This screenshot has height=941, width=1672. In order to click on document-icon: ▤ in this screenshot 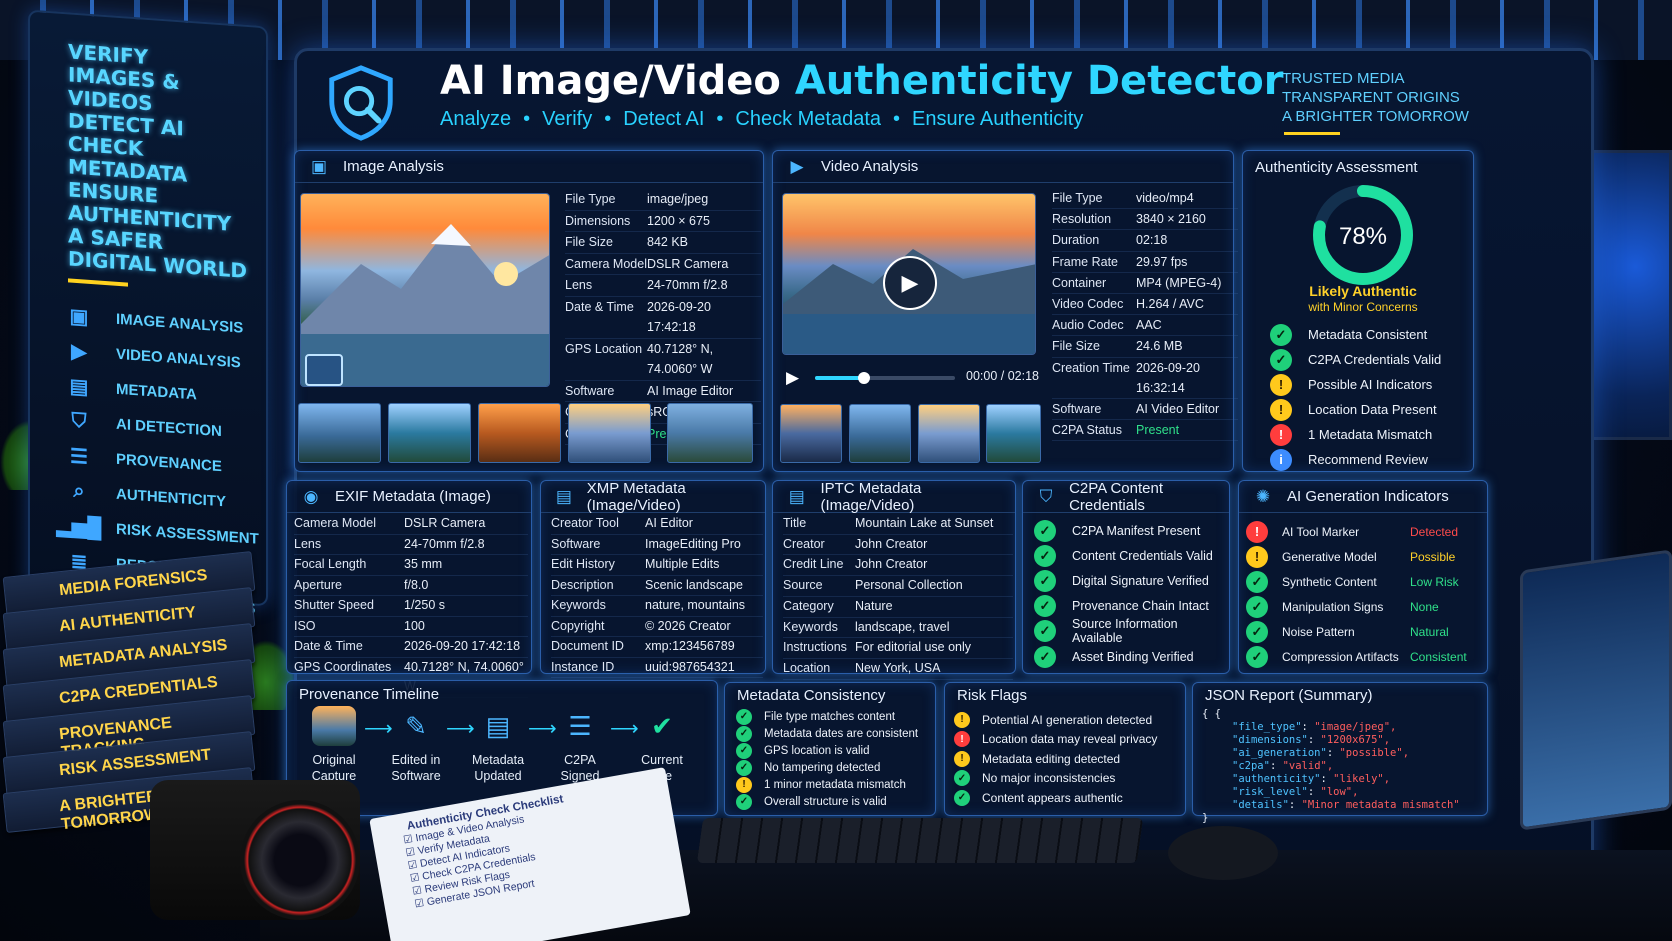, I will do `click(79, 387)`.